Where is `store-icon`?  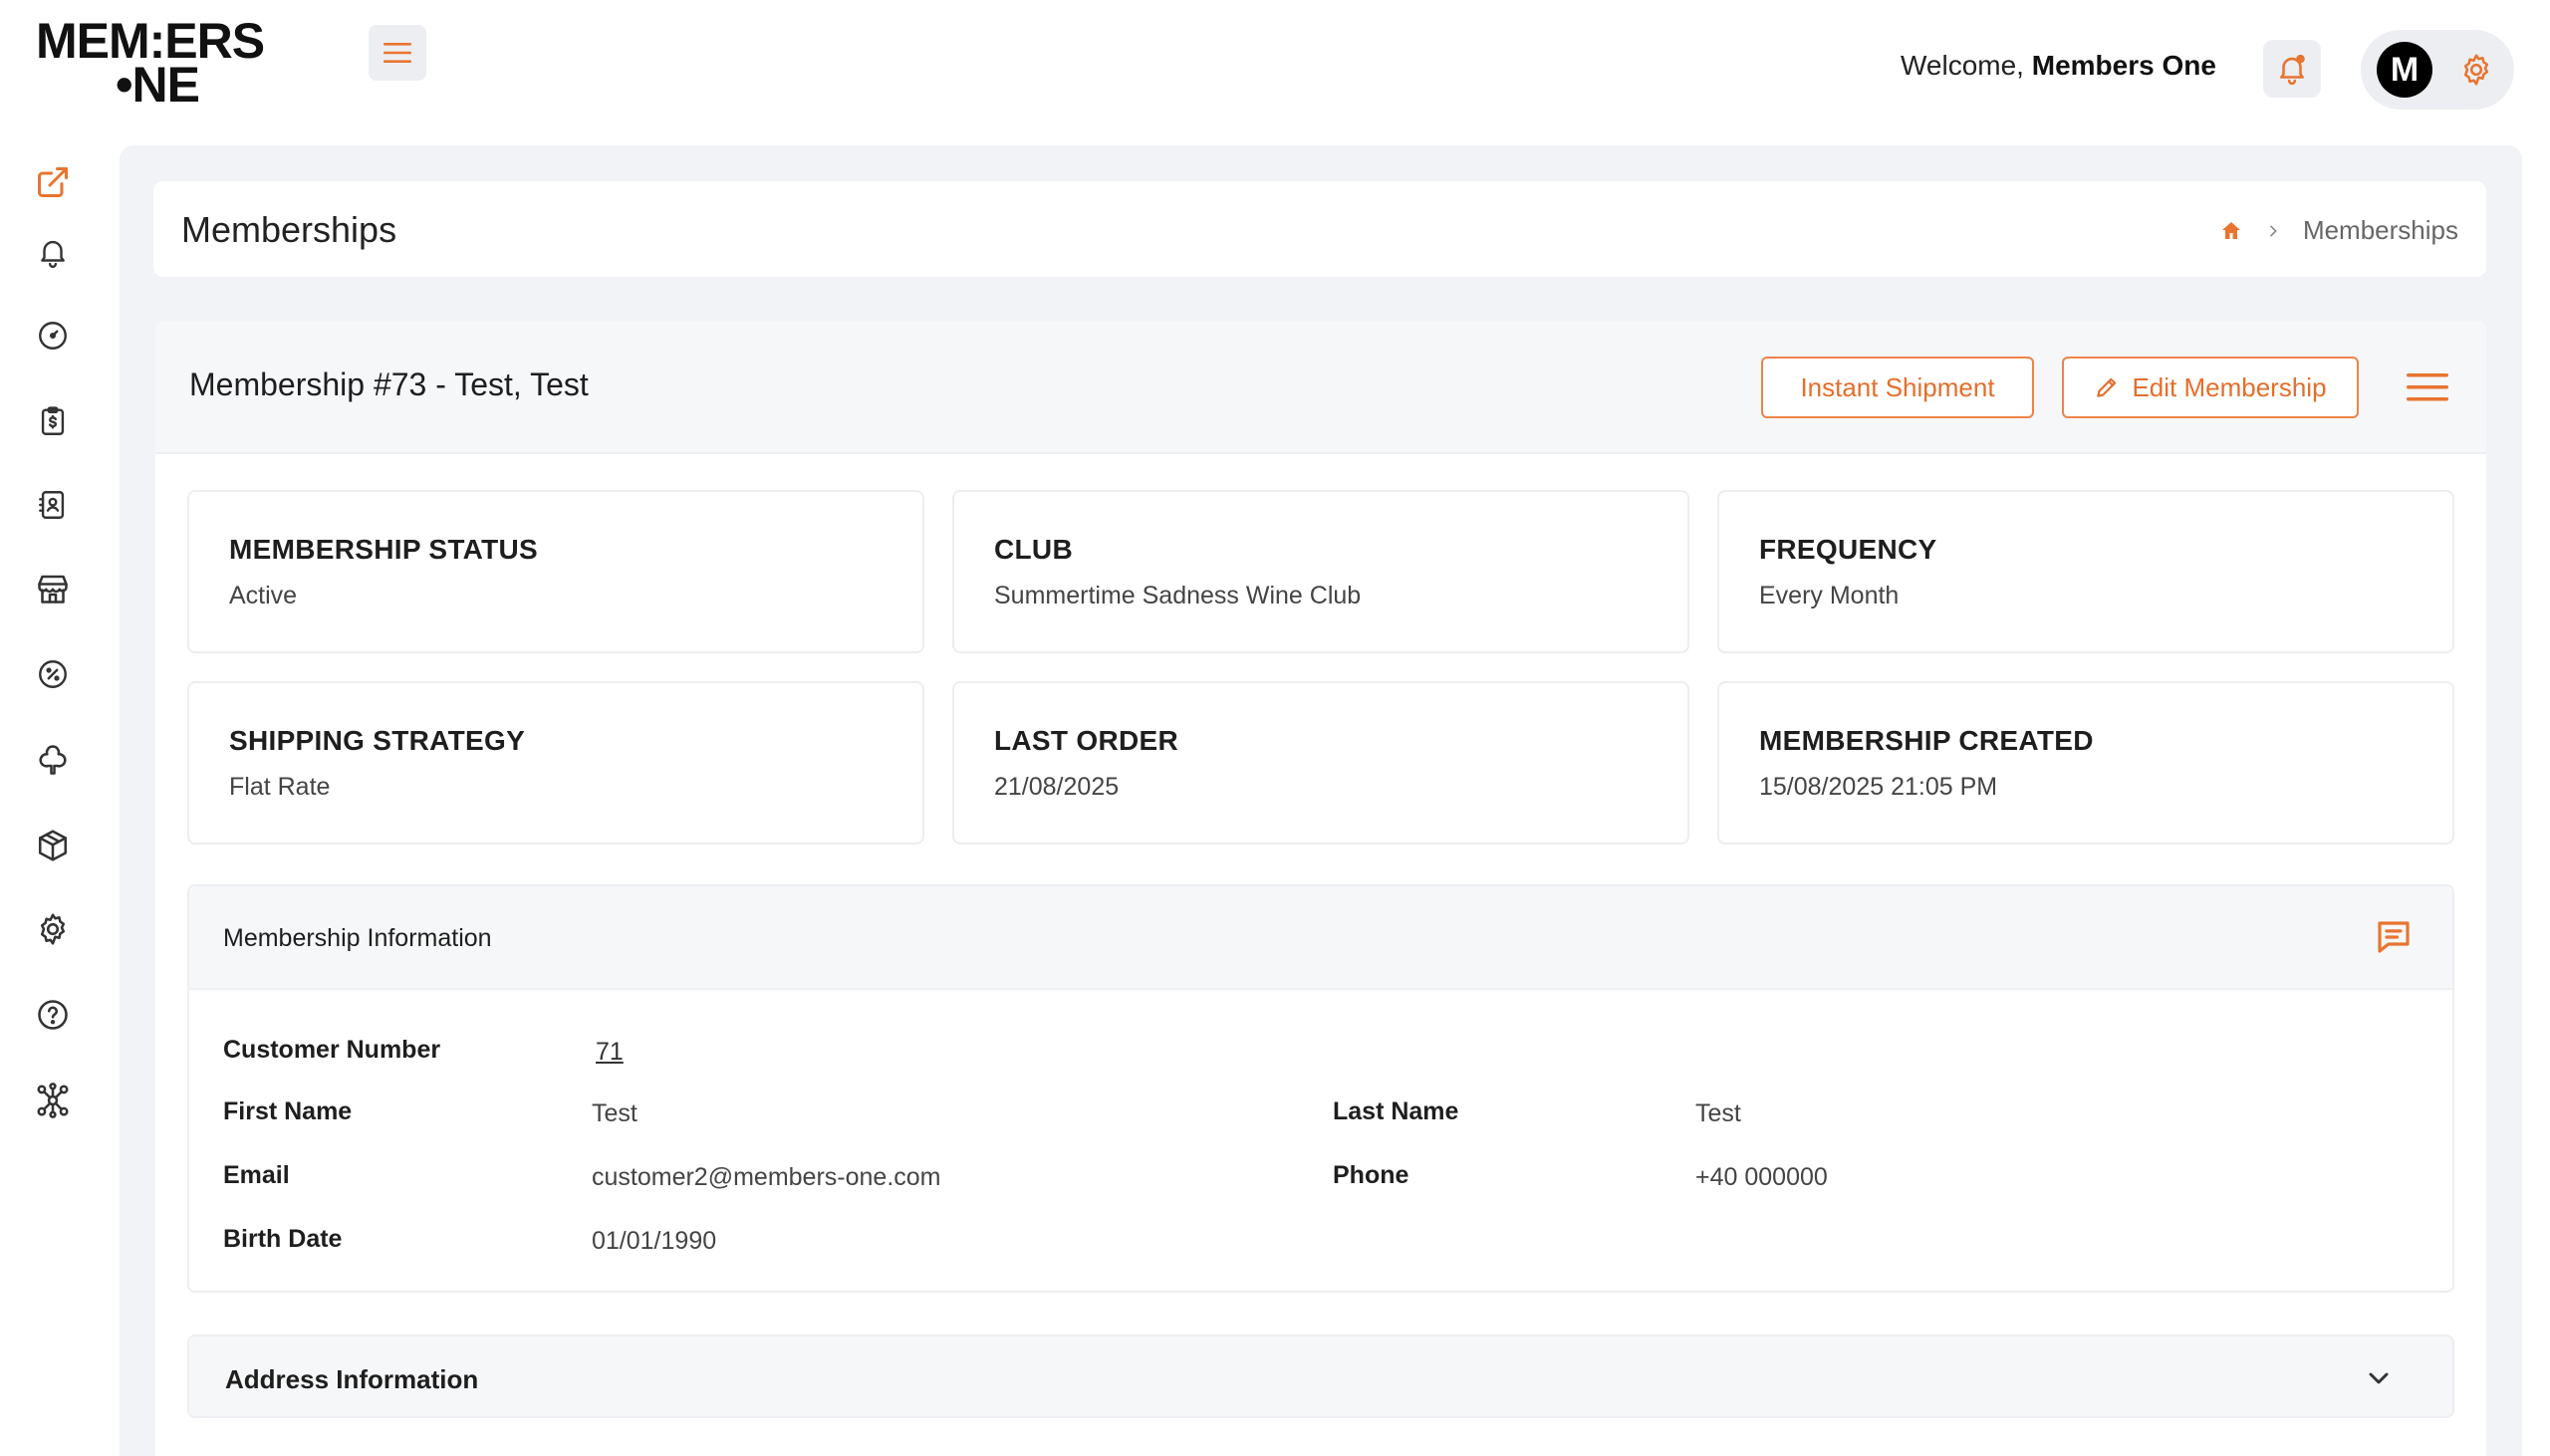 store-icon is located at coordinates (53, 589).